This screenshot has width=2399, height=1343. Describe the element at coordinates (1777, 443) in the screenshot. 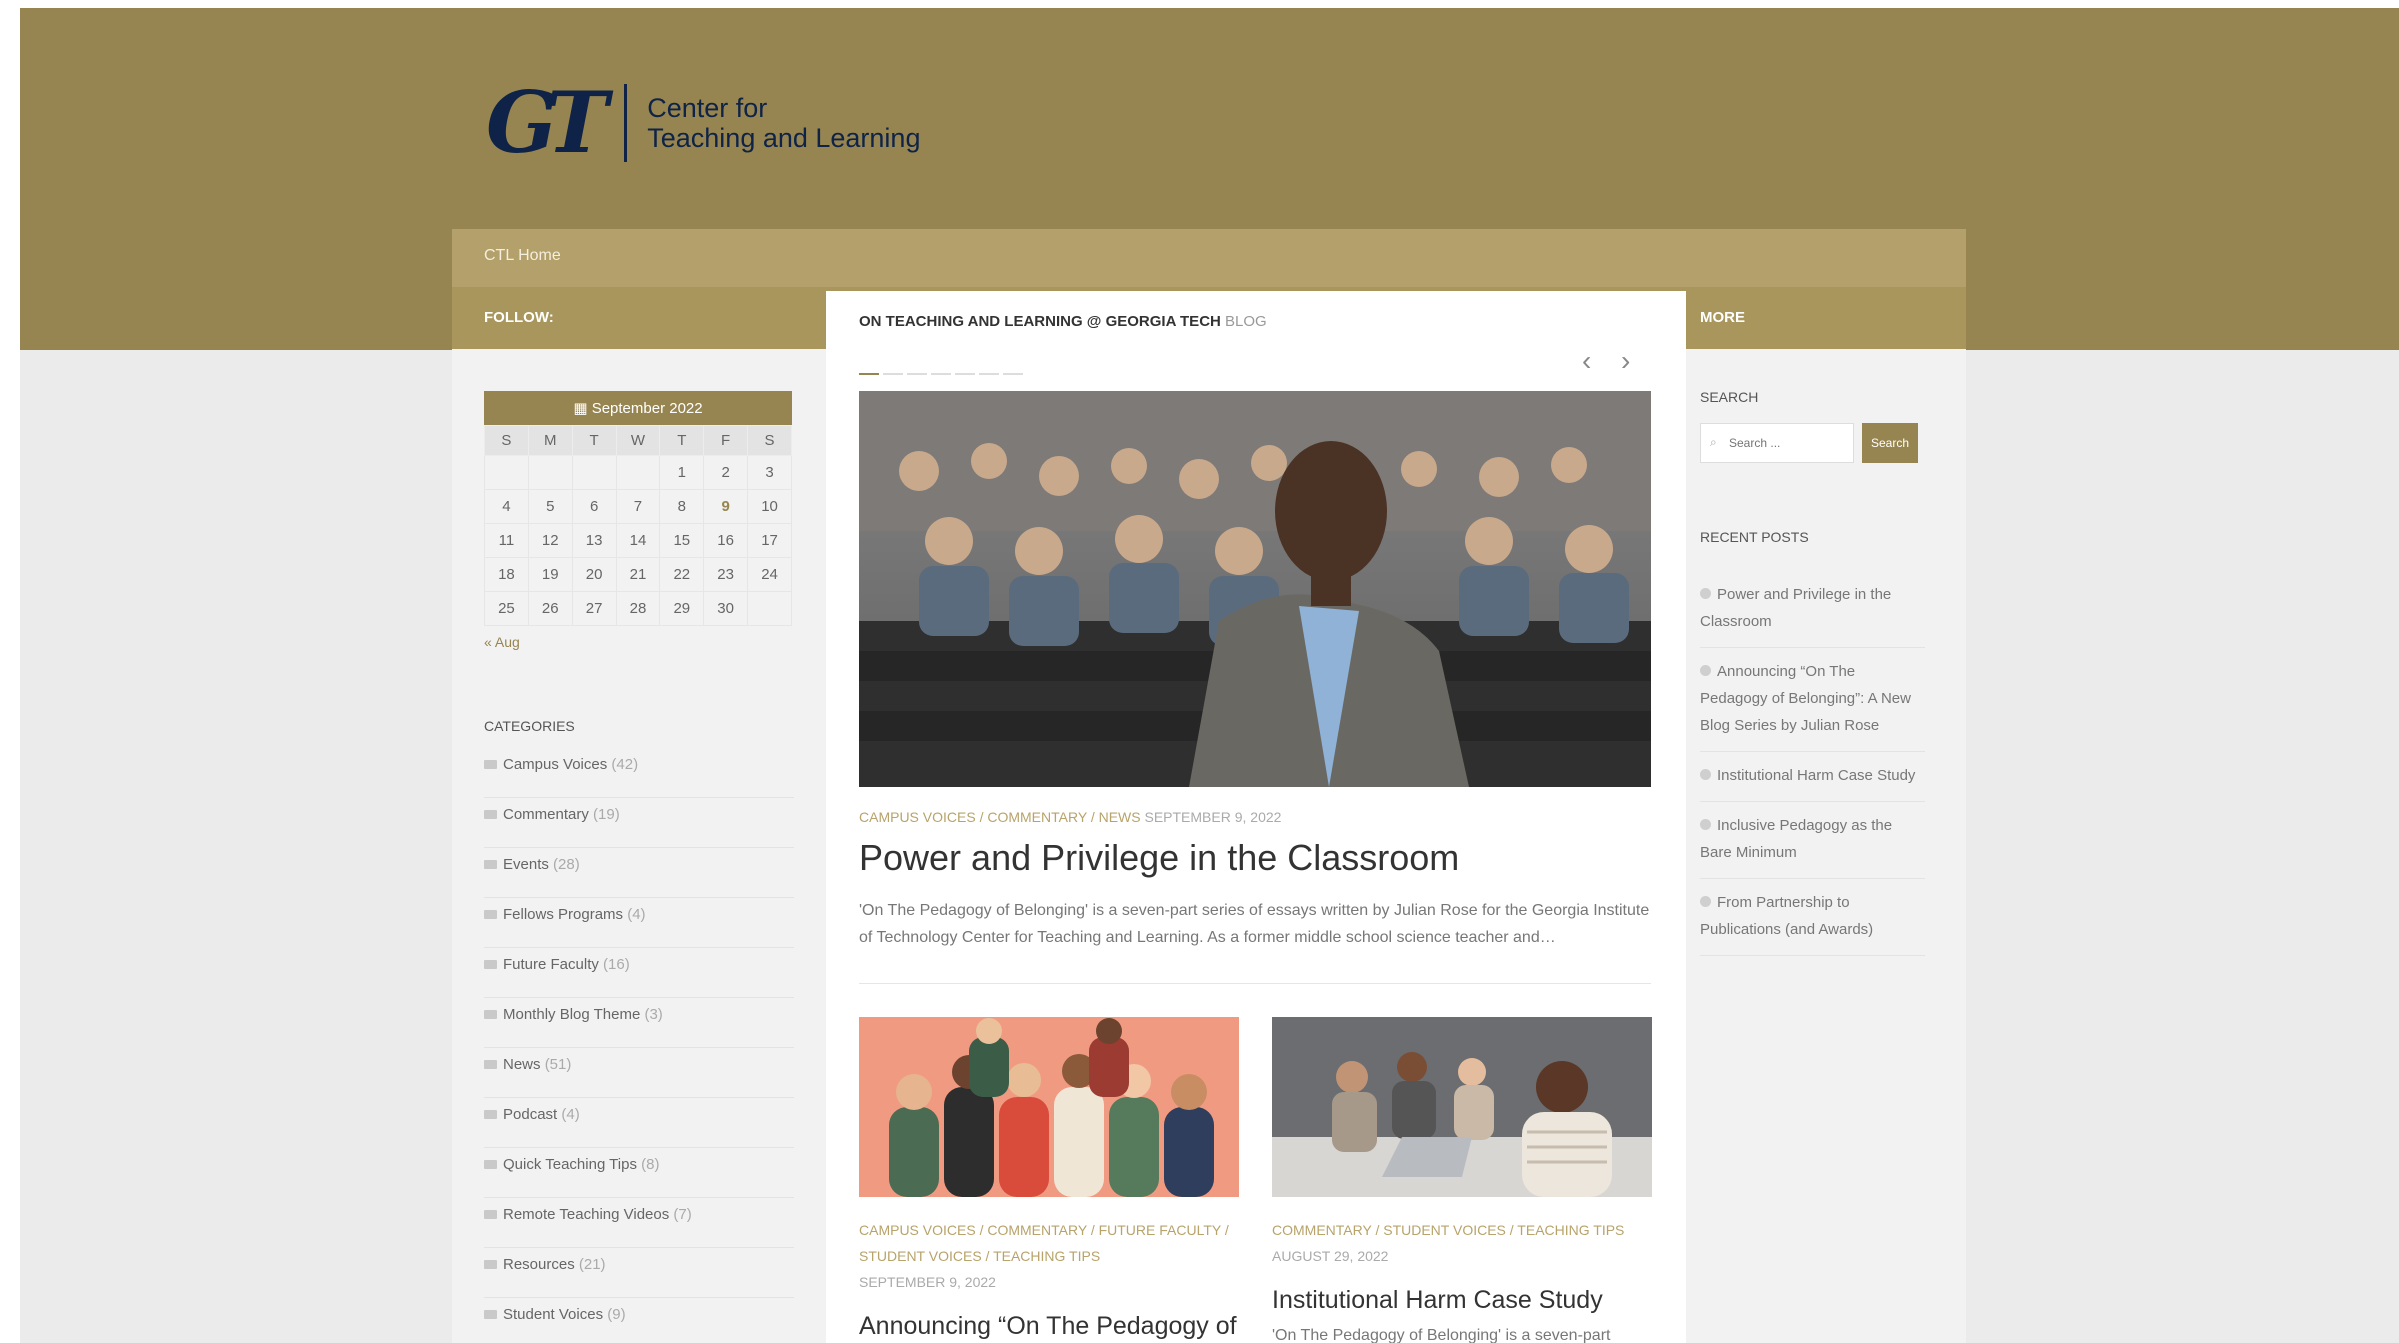

I see `search-input` at that location.